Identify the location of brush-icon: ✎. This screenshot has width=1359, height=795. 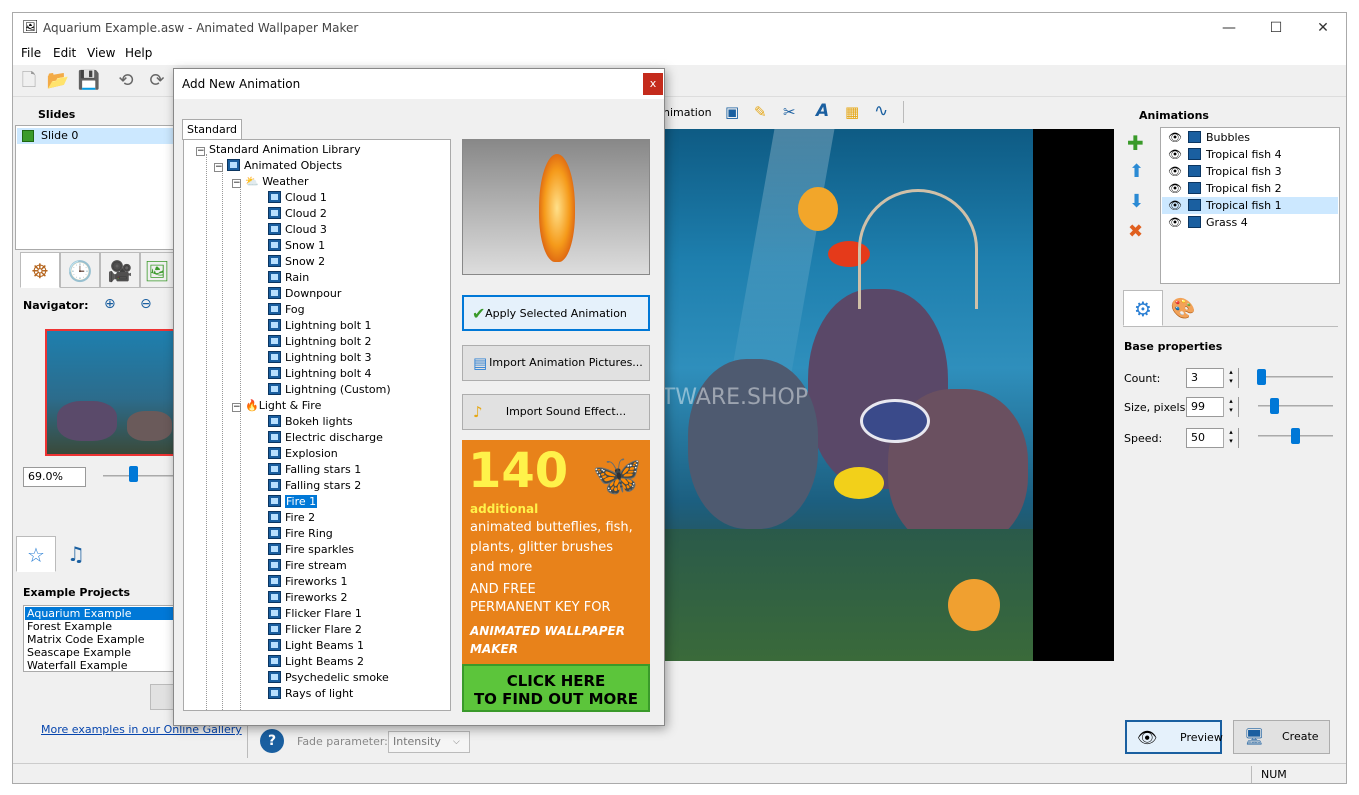
(760, 112).